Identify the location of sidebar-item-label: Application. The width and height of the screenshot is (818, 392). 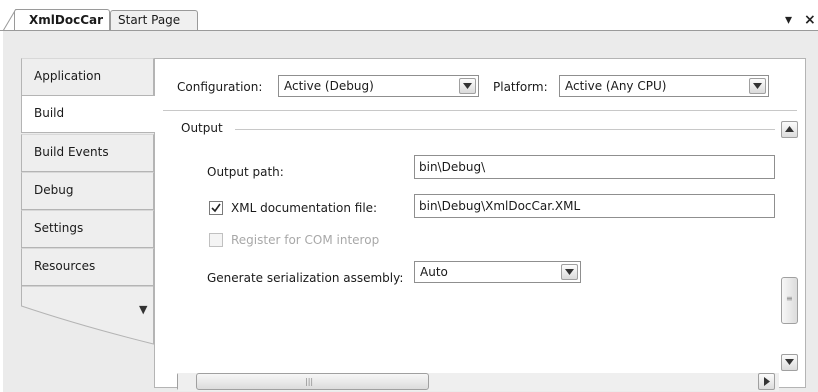
(68, 76).